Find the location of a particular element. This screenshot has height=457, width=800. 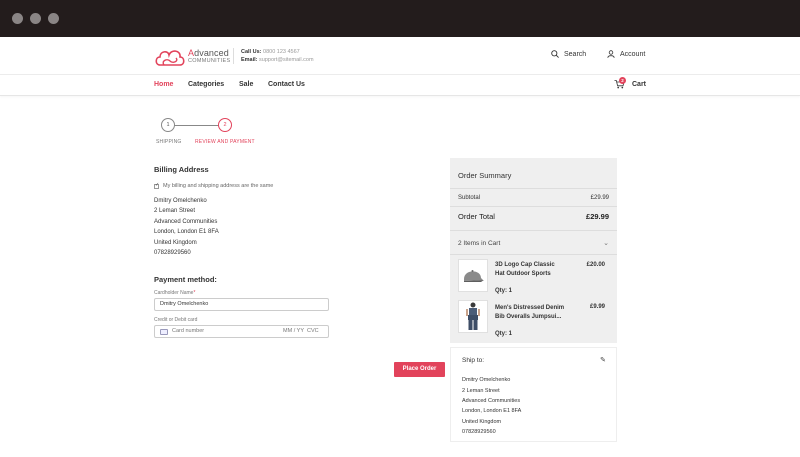

step-2-label: REVIEW AND PAYMENT is located at coordinates (225, 142).